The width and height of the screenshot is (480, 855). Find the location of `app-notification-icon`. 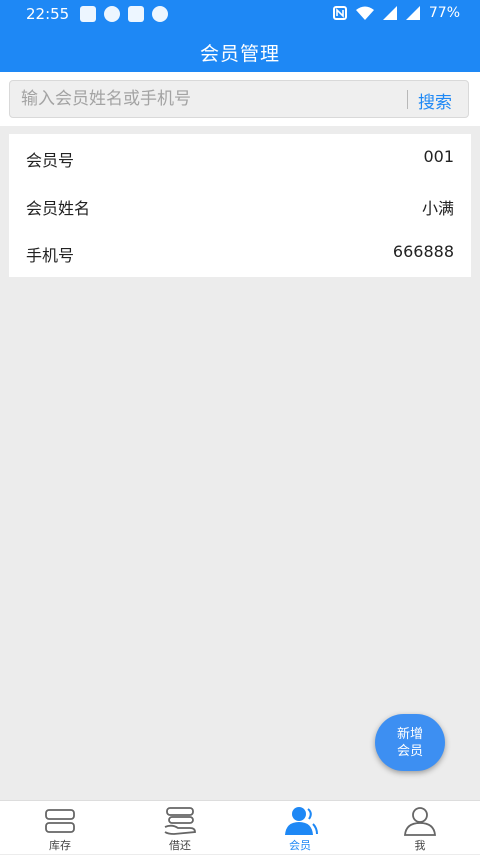

app-notification-icon is located at coordinates (88, 14).